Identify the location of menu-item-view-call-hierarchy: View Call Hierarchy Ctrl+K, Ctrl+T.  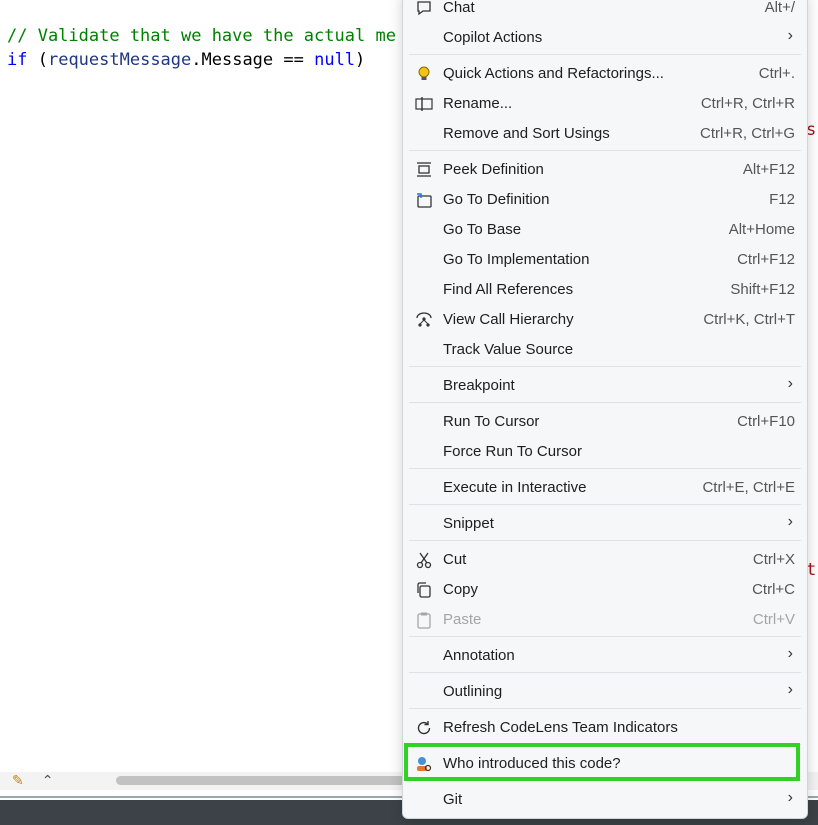
(605, 320).